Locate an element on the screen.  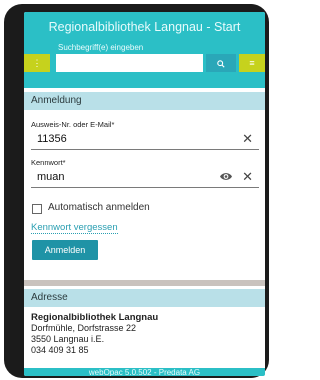
address-street: Dorfmühle, Dorfstrasse 22 is located at coordinates (84, 328).